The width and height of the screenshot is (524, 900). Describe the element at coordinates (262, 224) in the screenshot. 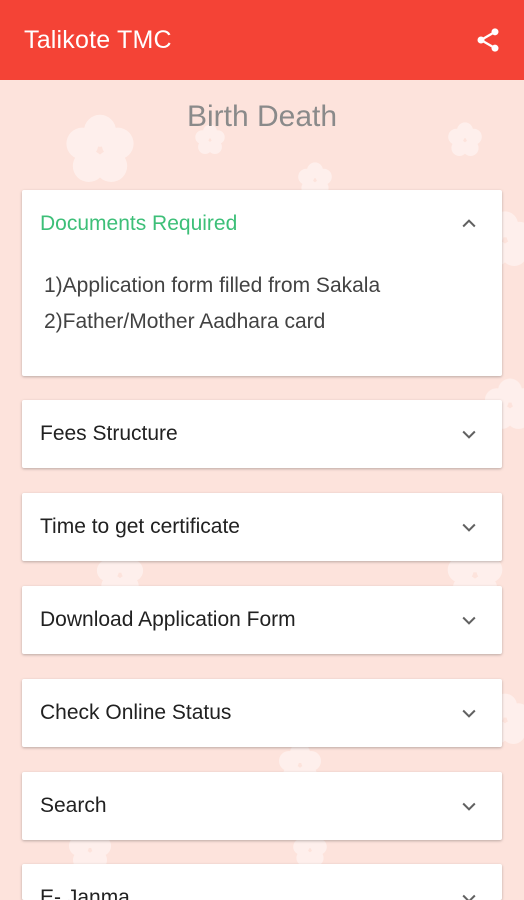

I see `accordion-header-documents-required: Documents Required` at that location.